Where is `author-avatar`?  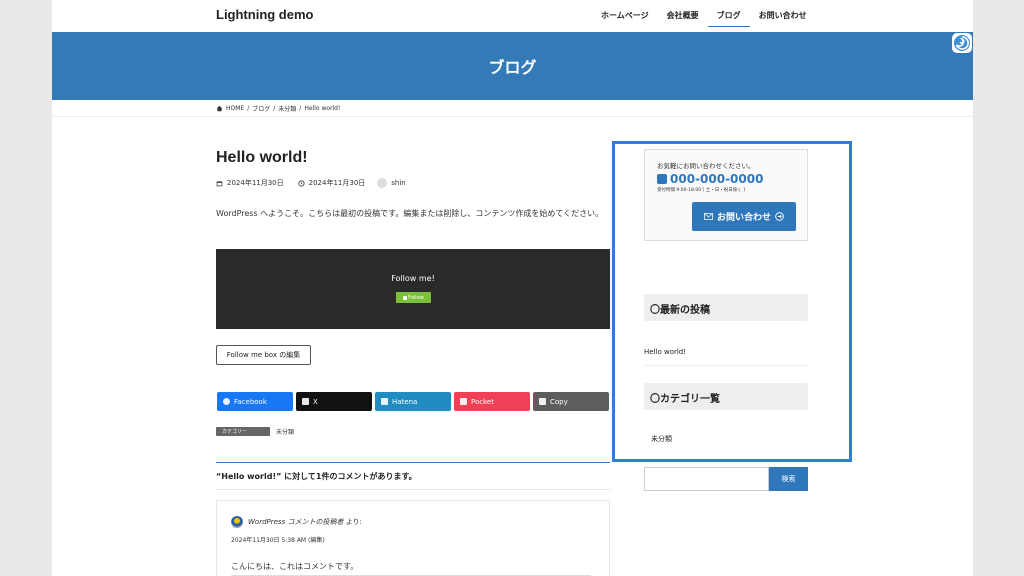 author-avatar is located at coordinates (382, 183).